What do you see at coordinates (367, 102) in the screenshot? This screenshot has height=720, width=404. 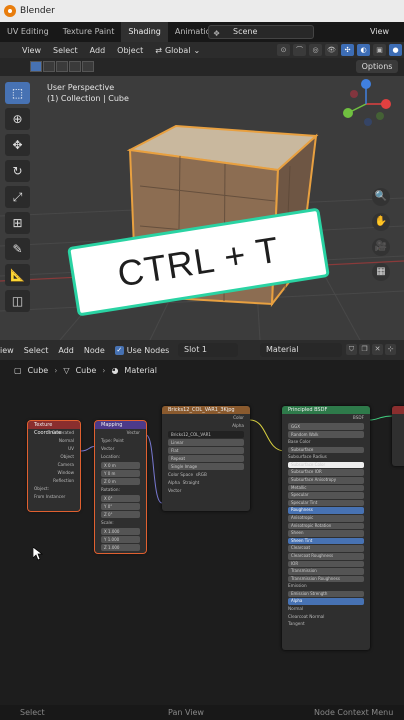 I see `navigation-gizmo` at bounding box center [367, 102].